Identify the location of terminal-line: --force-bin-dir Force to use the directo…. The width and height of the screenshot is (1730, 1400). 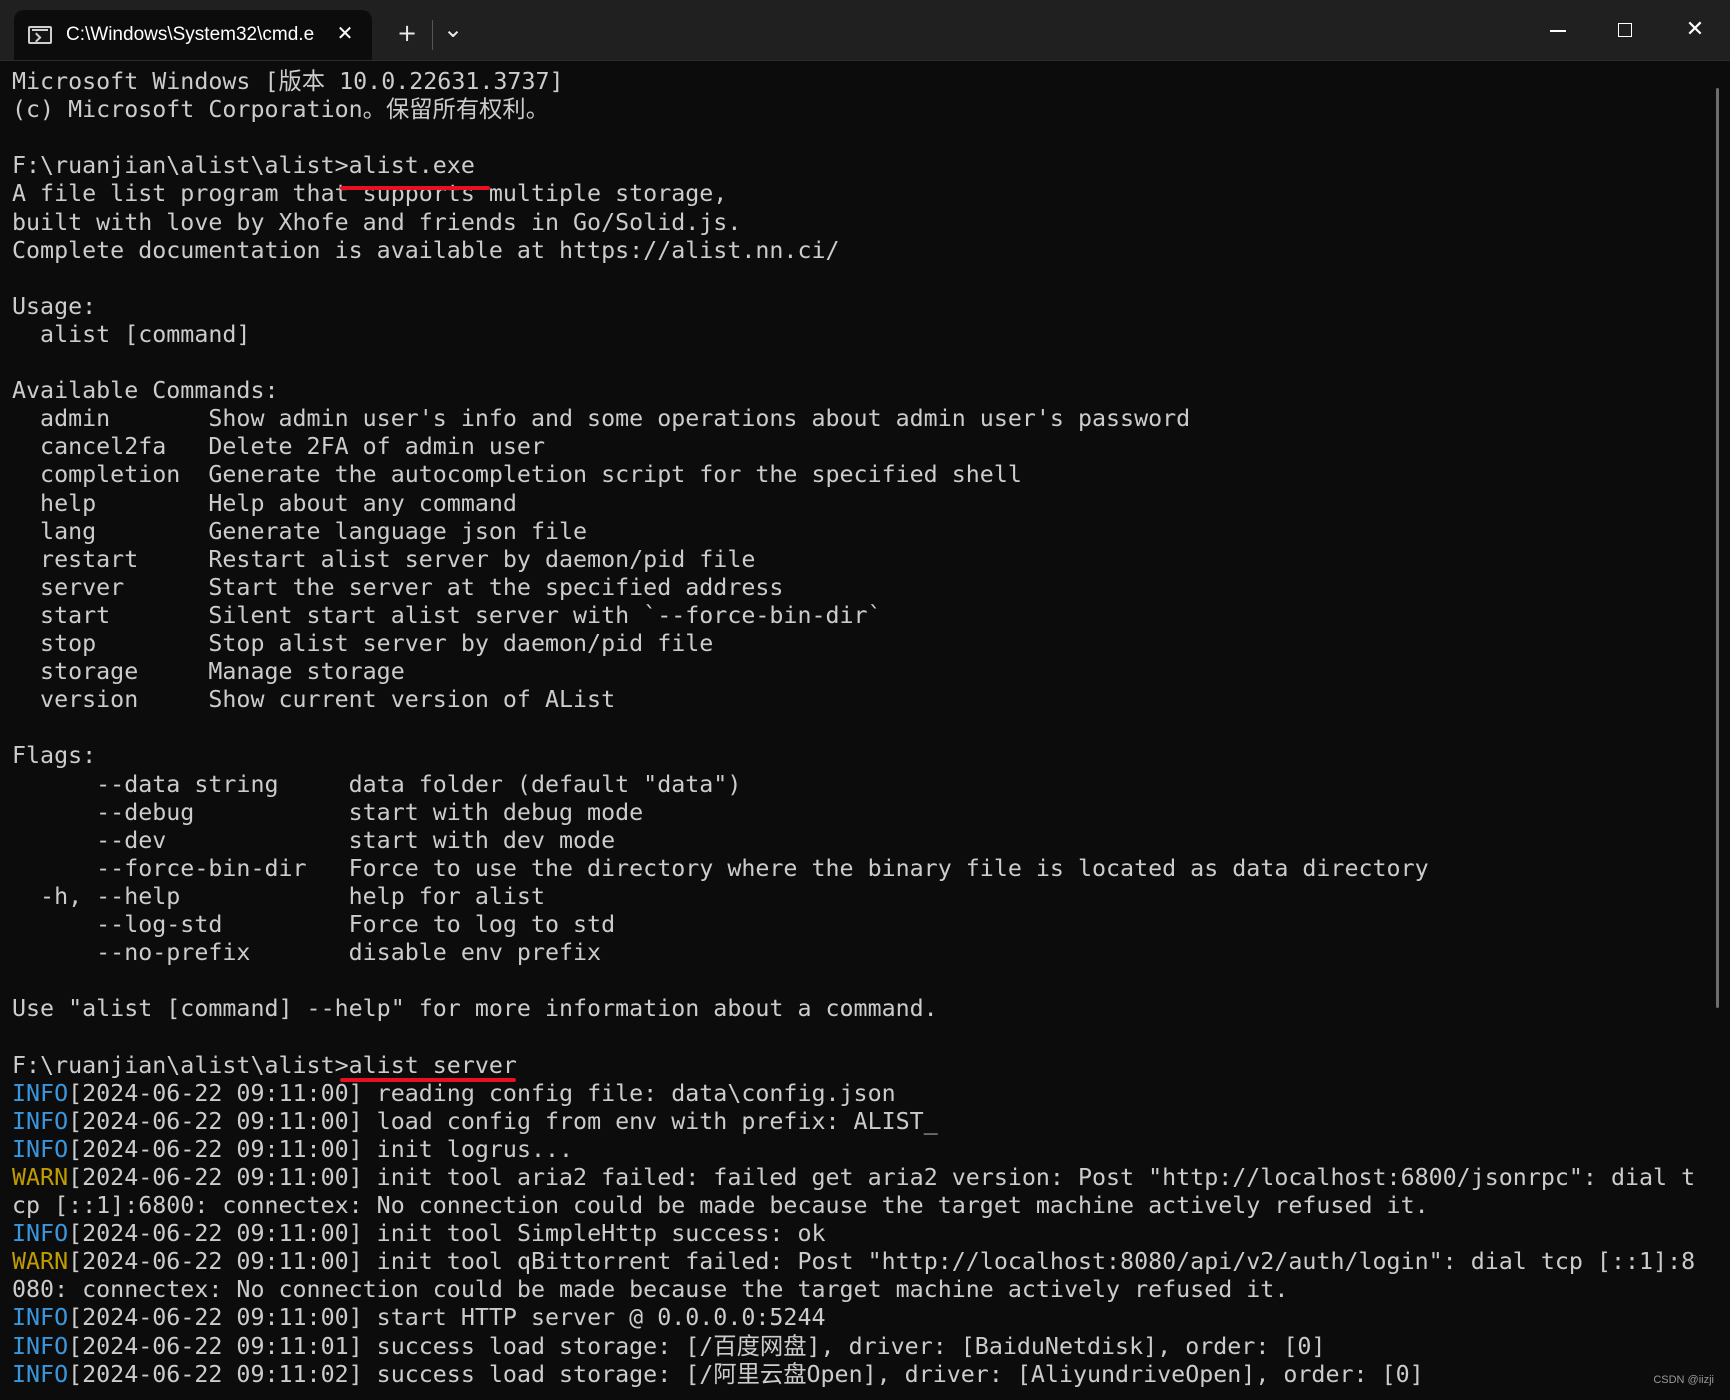
(720, 868).